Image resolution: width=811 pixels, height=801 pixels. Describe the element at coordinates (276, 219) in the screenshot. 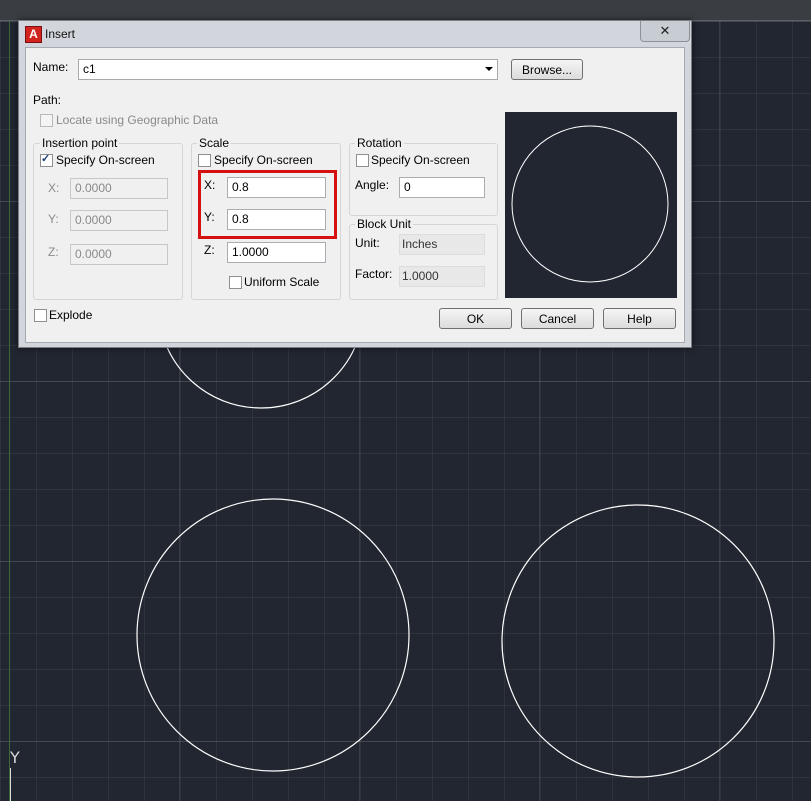

I see `scale-y-input: 0.8` at that location.